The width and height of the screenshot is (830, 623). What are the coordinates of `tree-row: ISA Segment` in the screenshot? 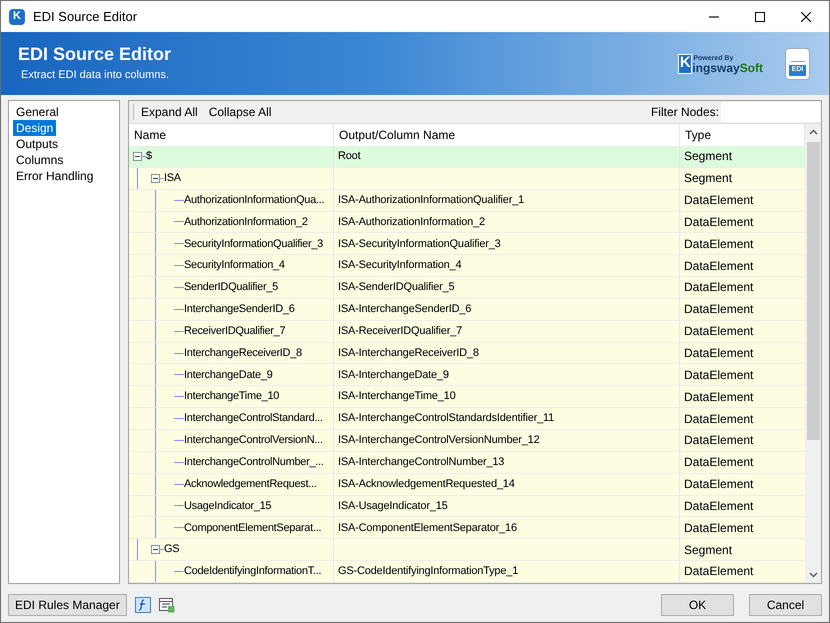 It's located at (467, 179).